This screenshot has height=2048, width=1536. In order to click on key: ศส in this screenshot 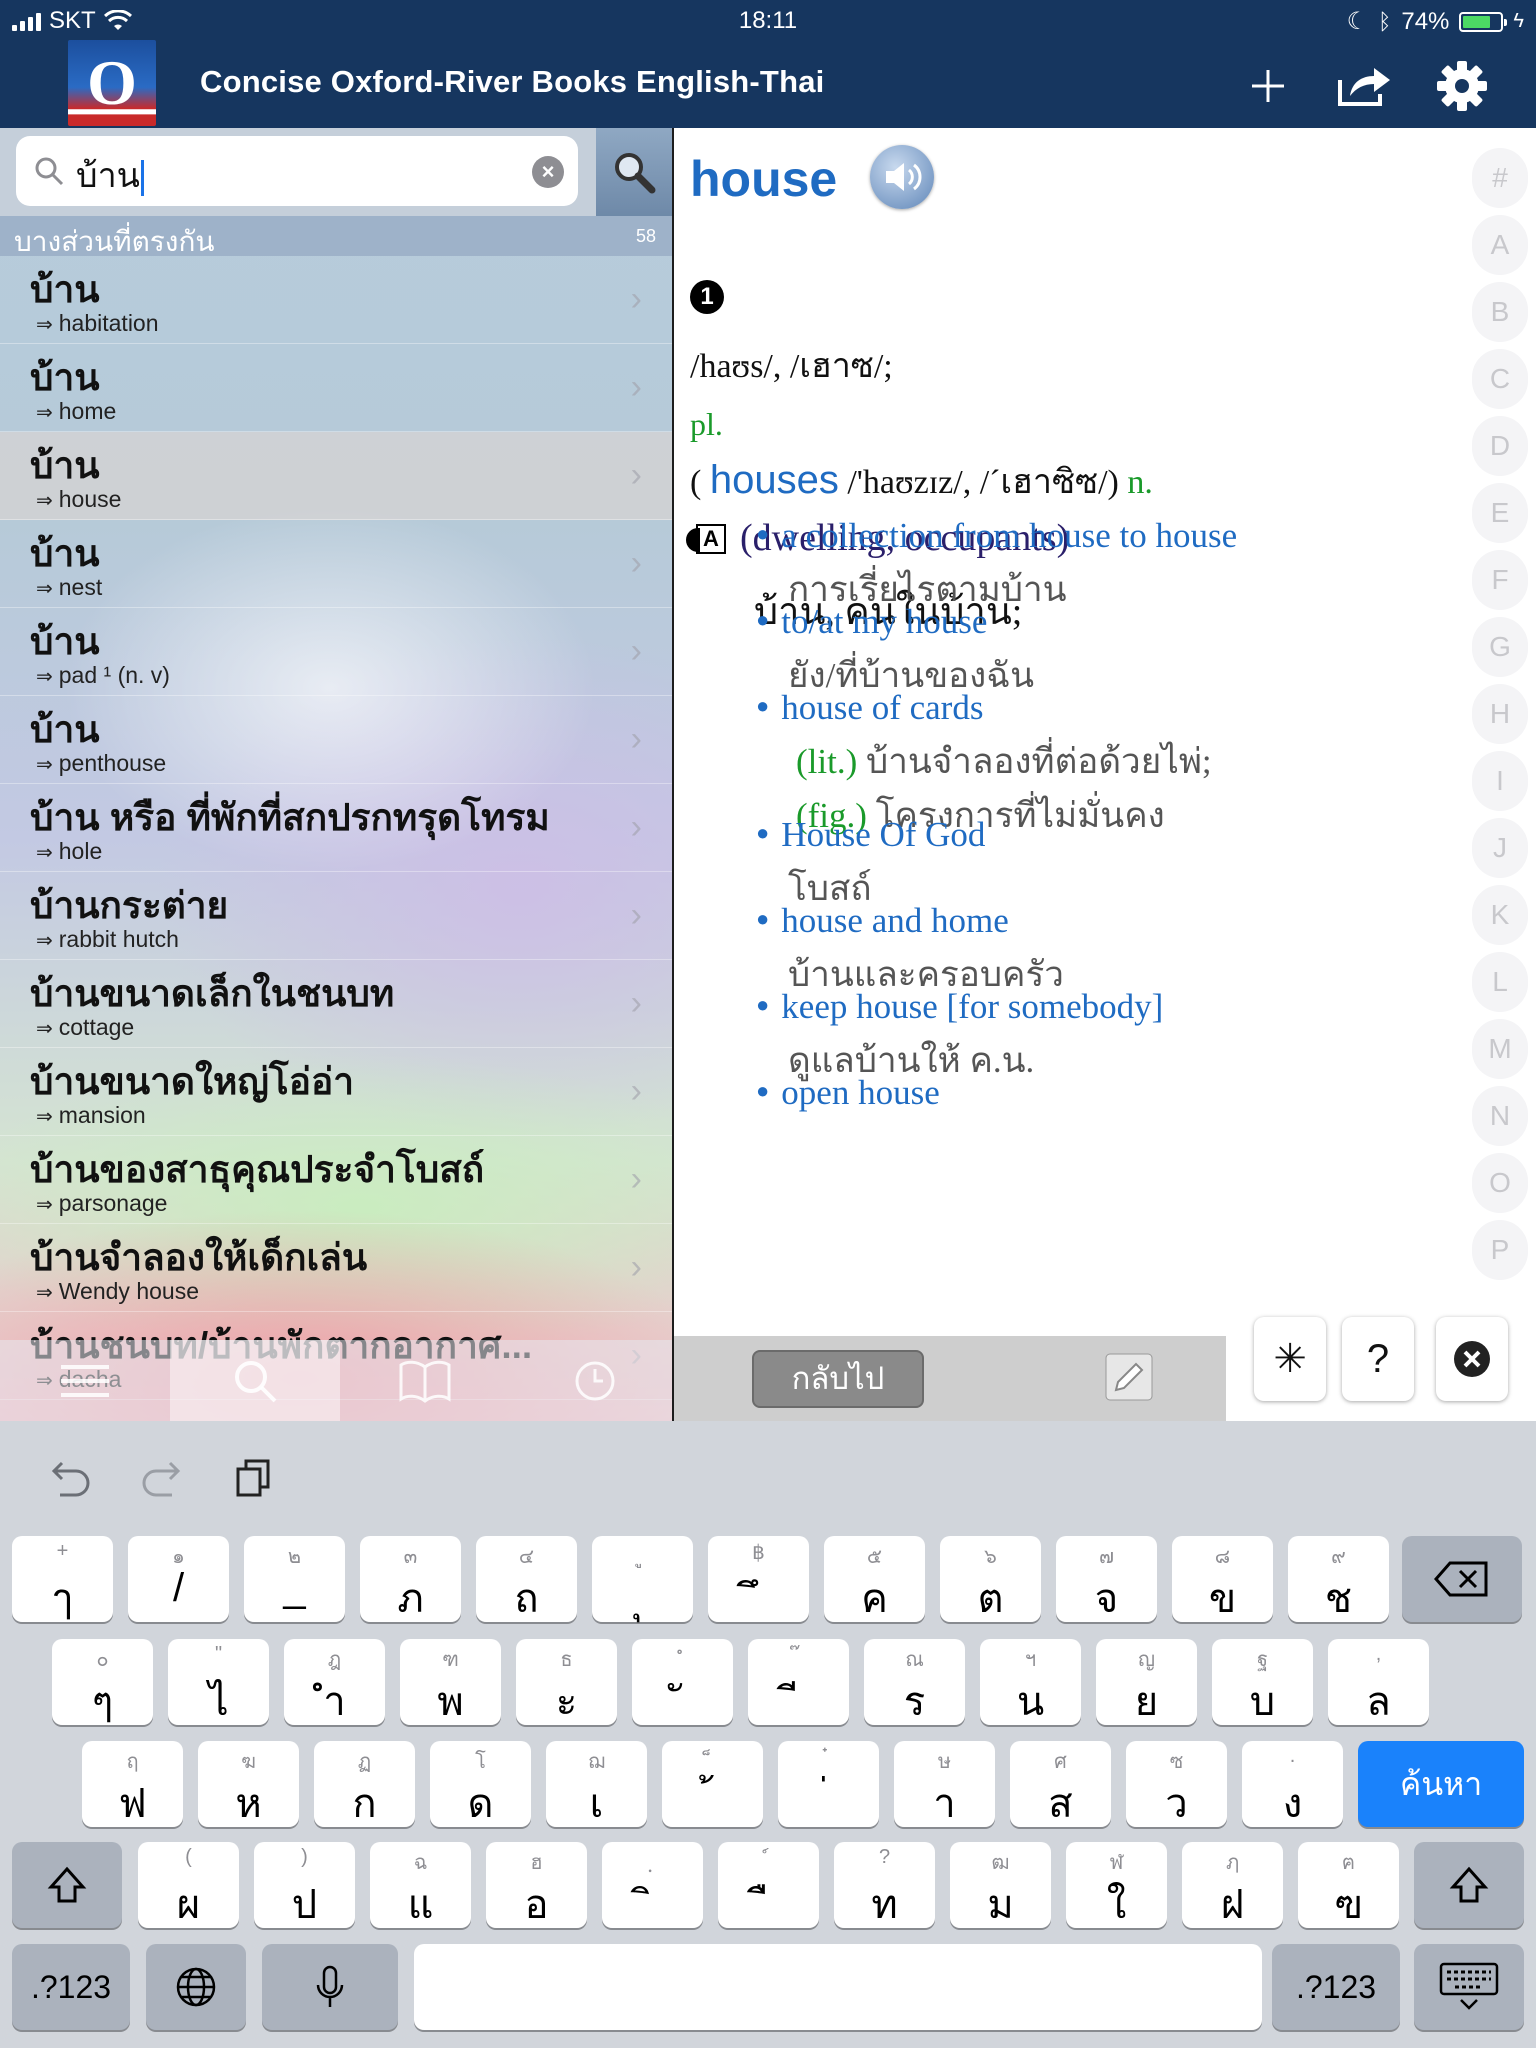, I will do `click(1060, 1784)`.